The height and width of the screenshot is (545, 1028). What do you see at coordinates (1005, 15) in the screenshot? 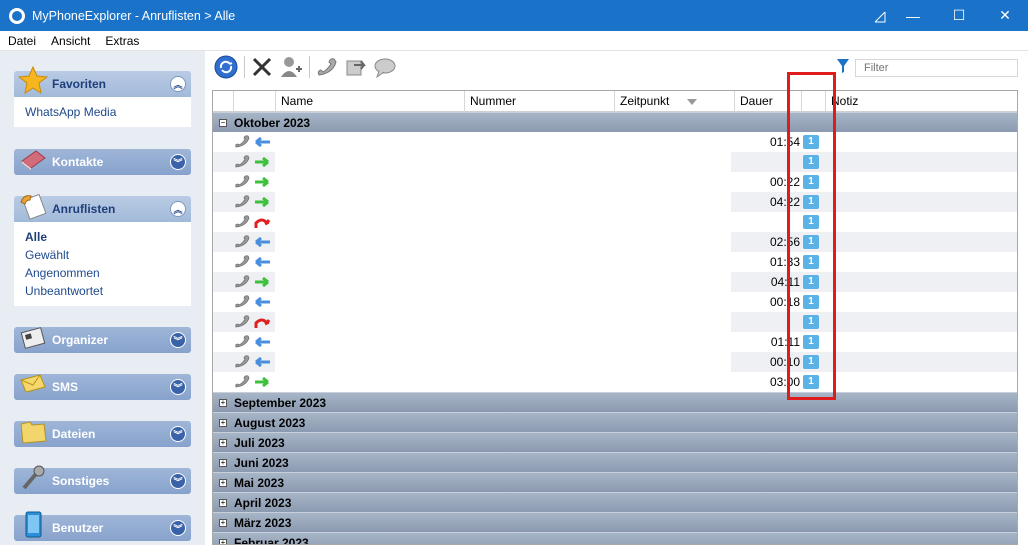
I see `close-button: ✕` at bounding box center [1005, 15].